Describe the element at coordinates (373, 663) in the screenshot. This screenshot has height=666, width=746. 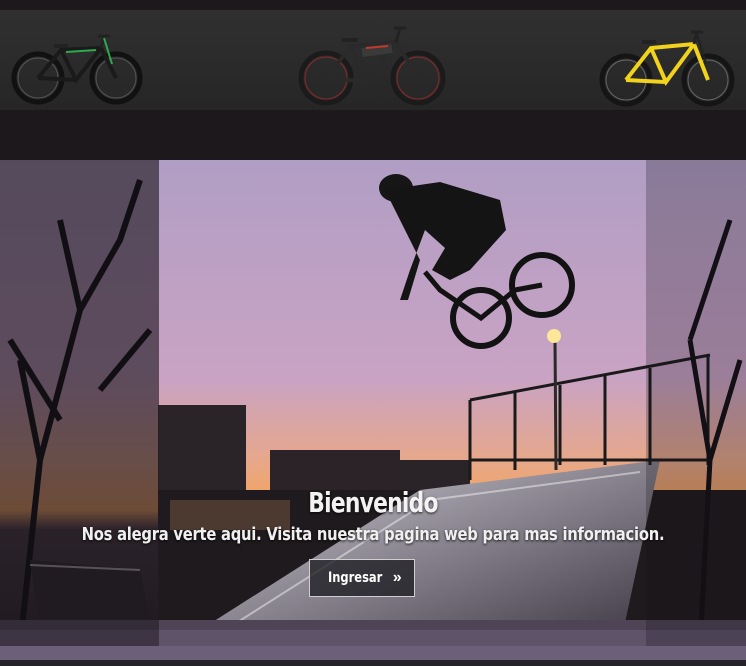
I see `footer-edge` at that location.